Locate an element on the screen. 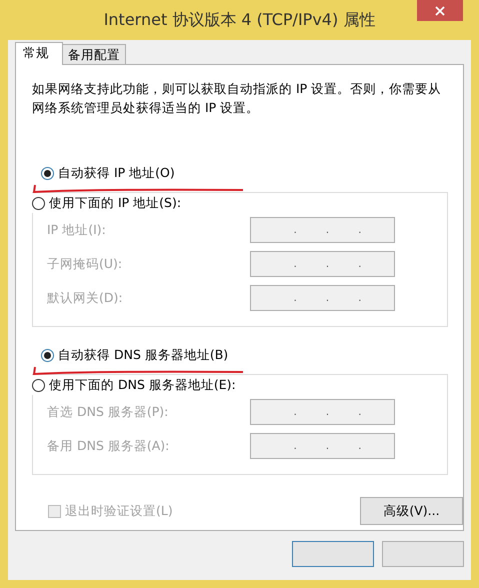 Image resolution: width=479 pixels, height=588 pixels. field-label: 子网掩码(U): is located at coordinates (85, 263).